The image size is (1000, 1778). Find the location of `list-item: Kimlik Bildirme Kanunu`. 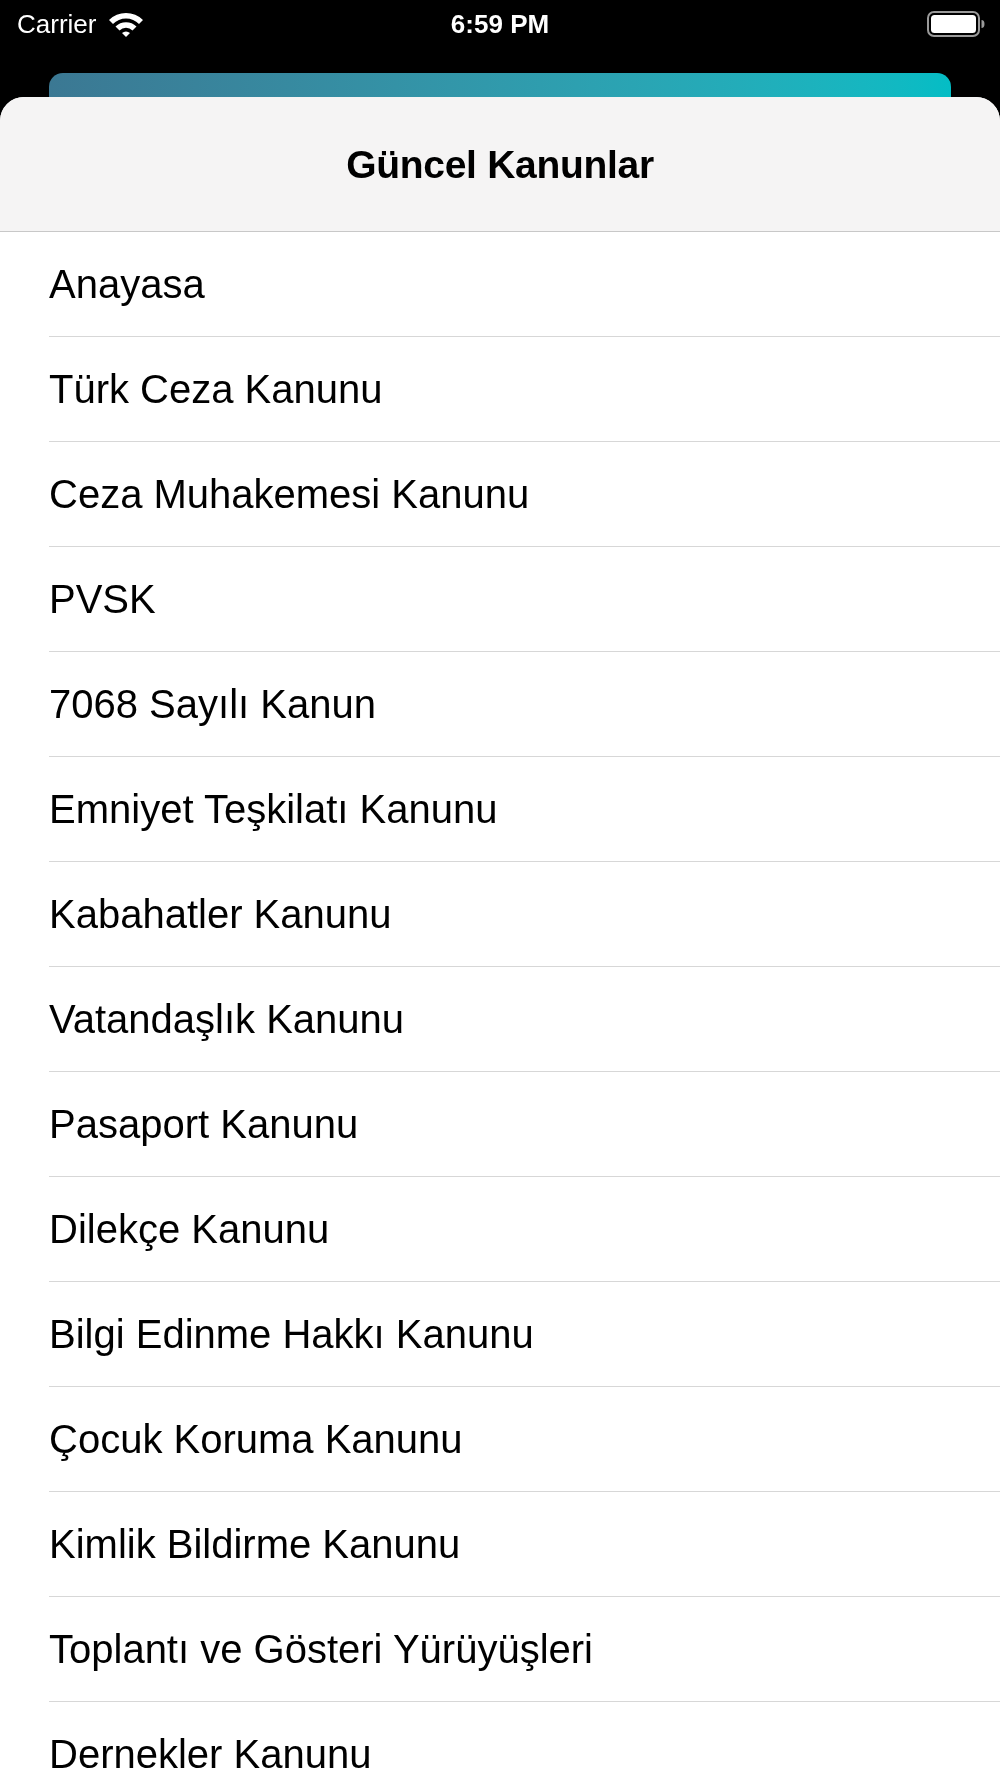

list-item: Kimlik Bildirme Kanunu is located at coordinates (255, 1544).